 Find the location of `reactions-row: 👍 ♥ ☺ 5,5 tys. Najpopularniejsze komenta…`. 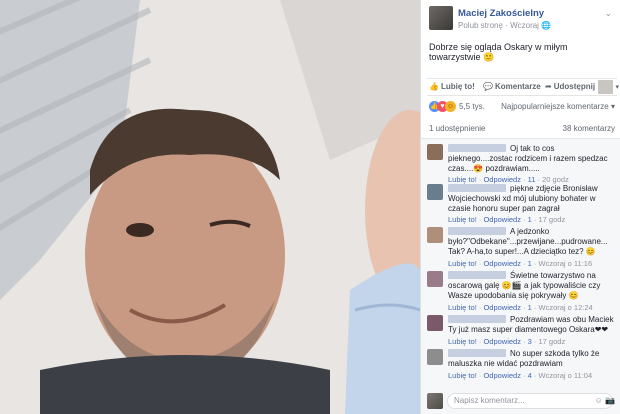

reactions-row: 👍 ♥ ☺ 5,5 tys. Najpopularniejsze komenta… is located at coordinates (522, 108).